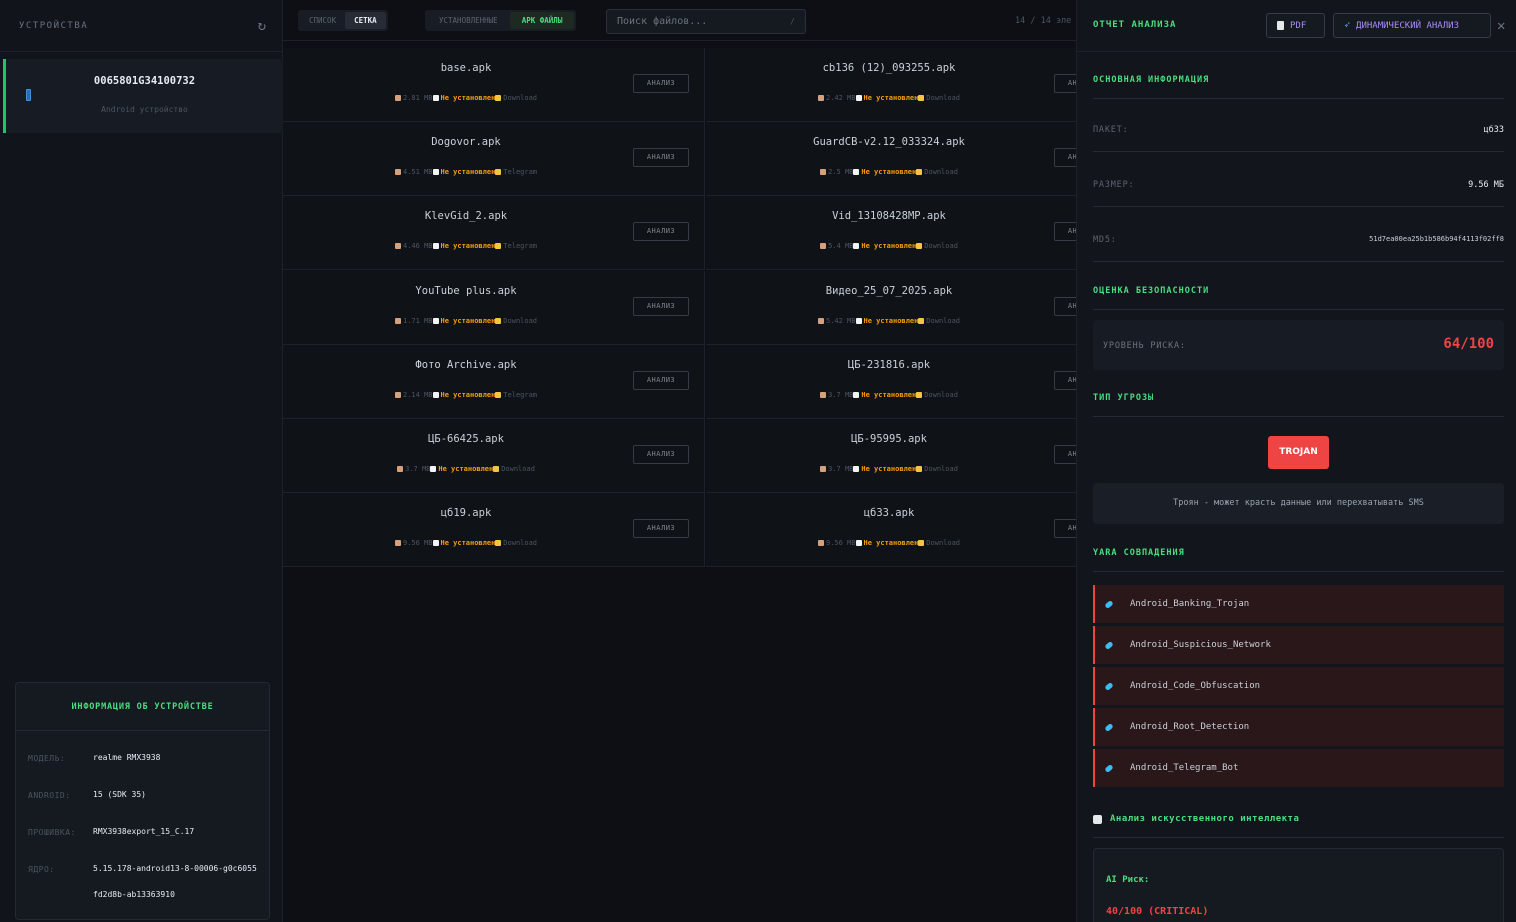  I want to click on file-size: 5.4 MB, so click(841, 246).